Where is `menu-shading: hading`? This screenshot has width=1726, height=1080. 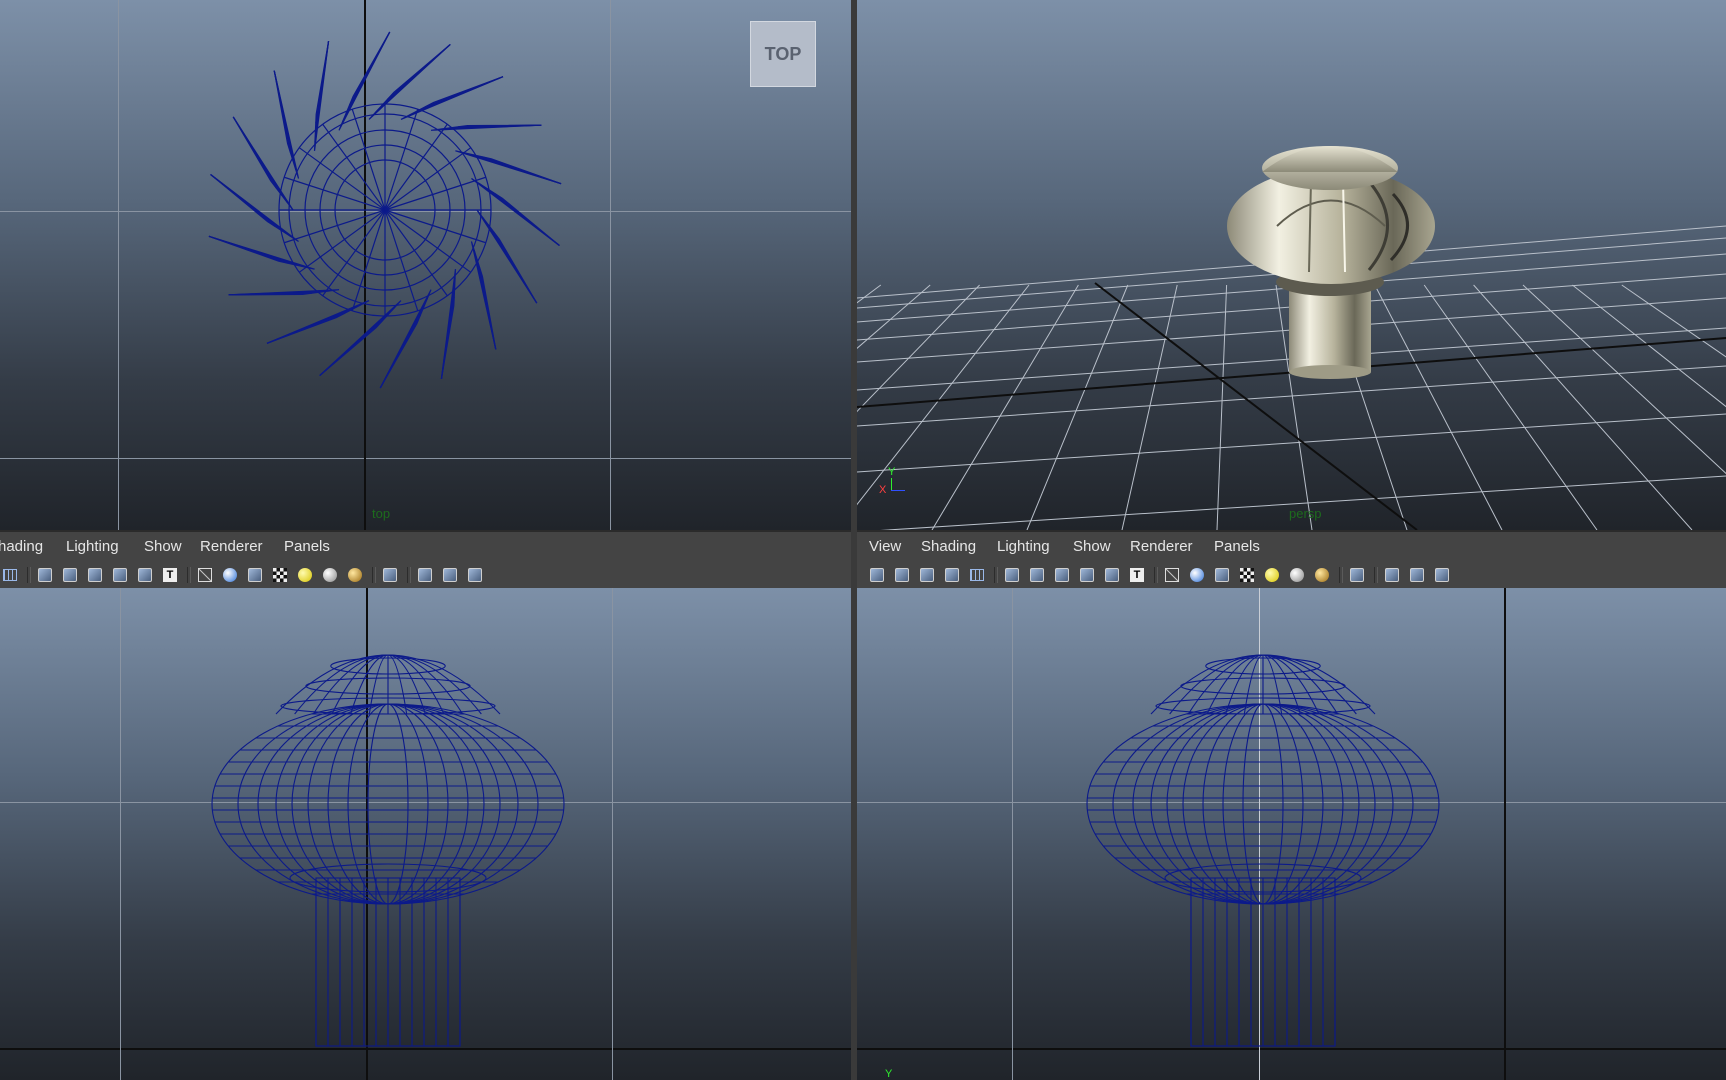
menu-shading: hading is located at coordinates (21, 547).